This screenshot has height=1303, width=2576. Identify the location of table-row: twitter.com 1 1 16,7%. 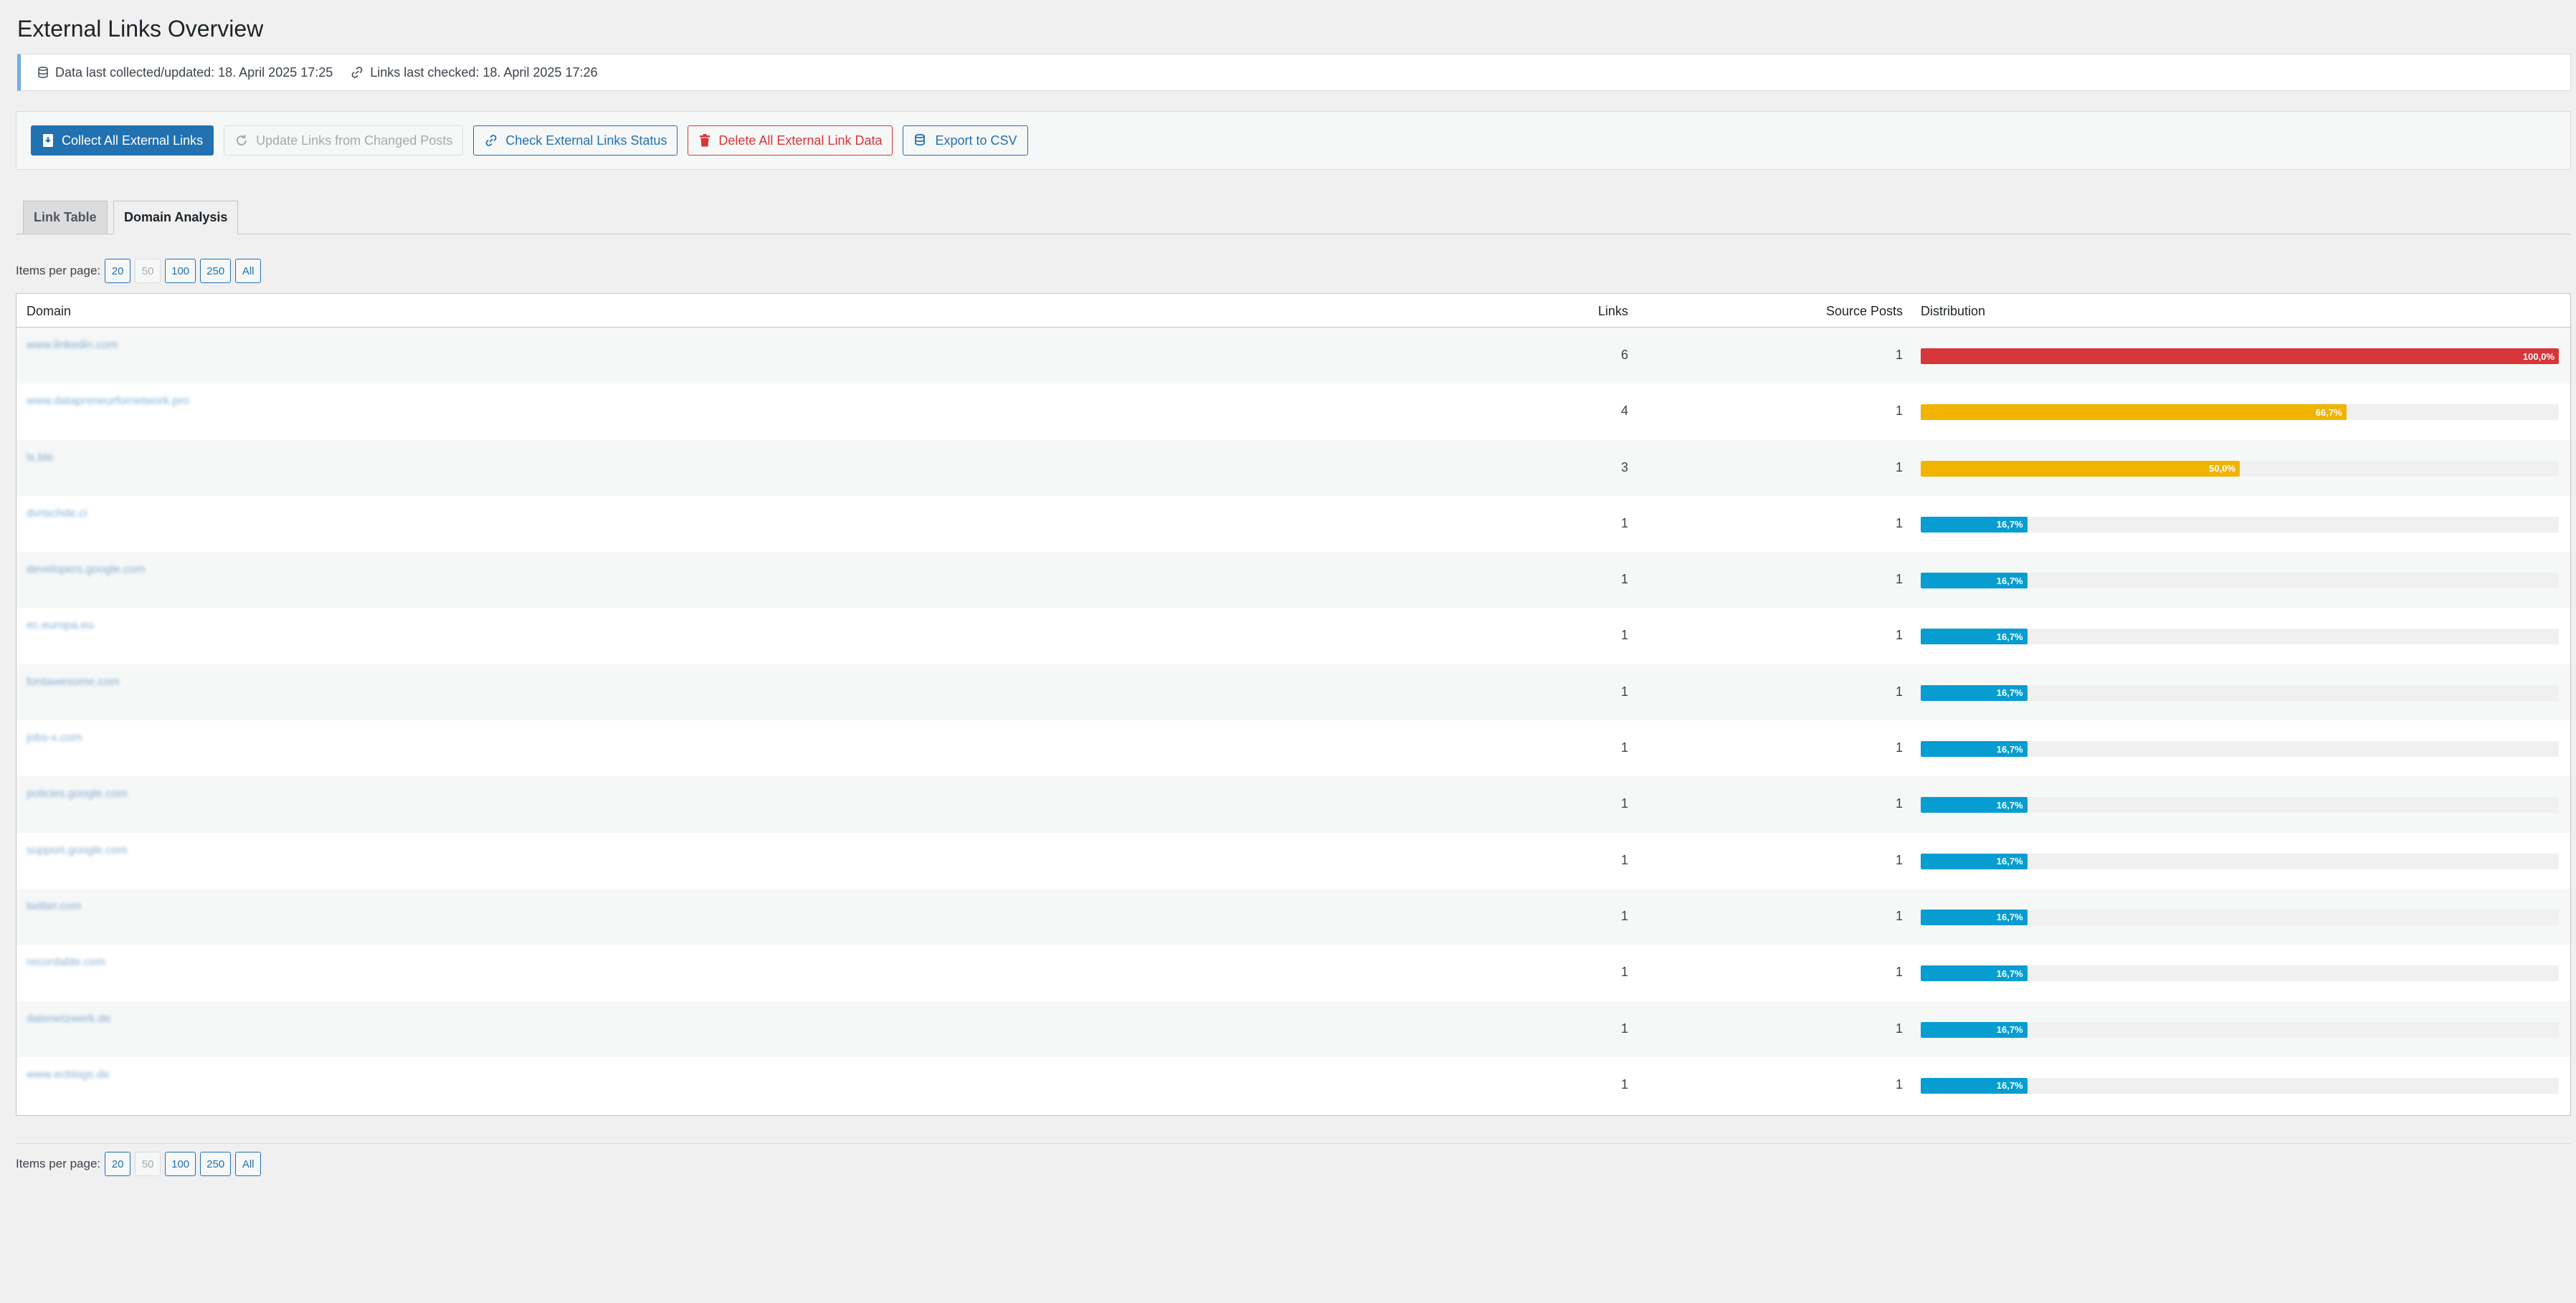
(1293, 916).